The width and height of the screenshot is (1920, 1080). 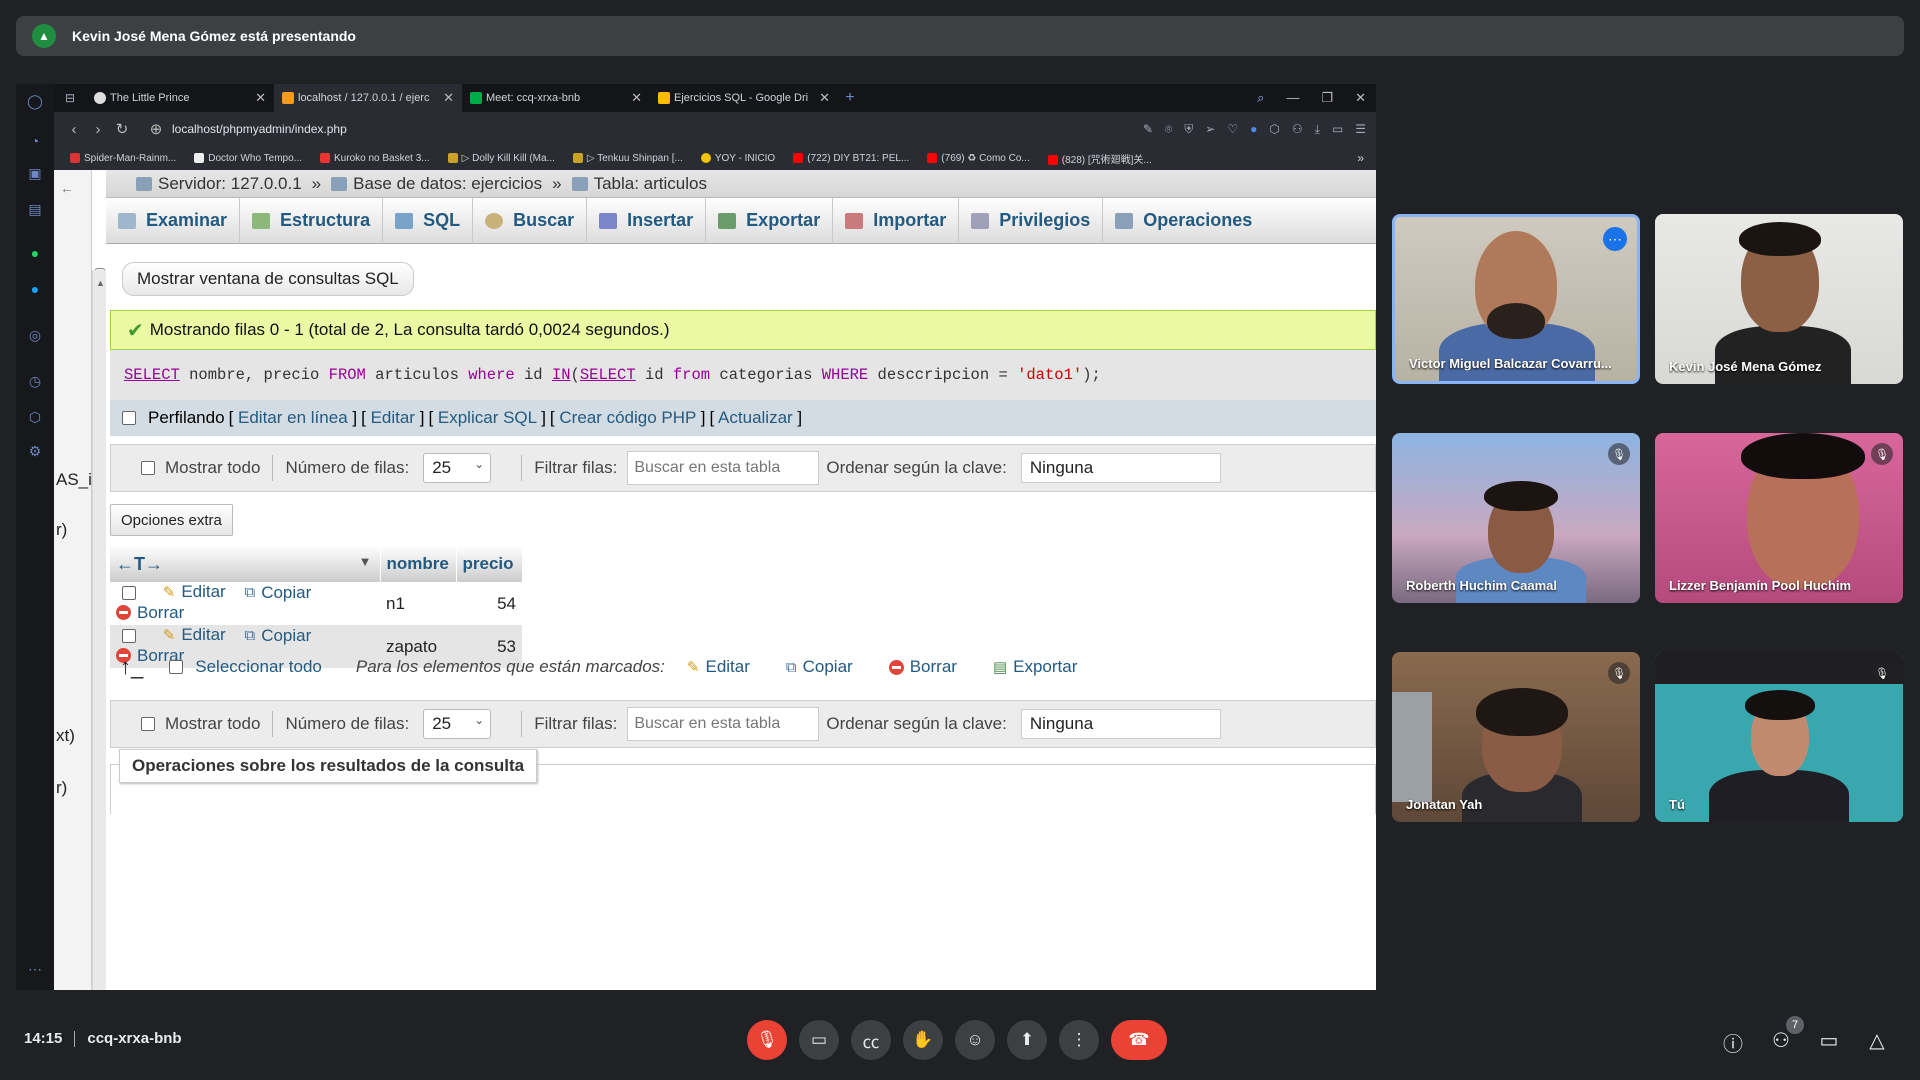 I want to click on more-icon: ⋯, so click(x=35, y=969).